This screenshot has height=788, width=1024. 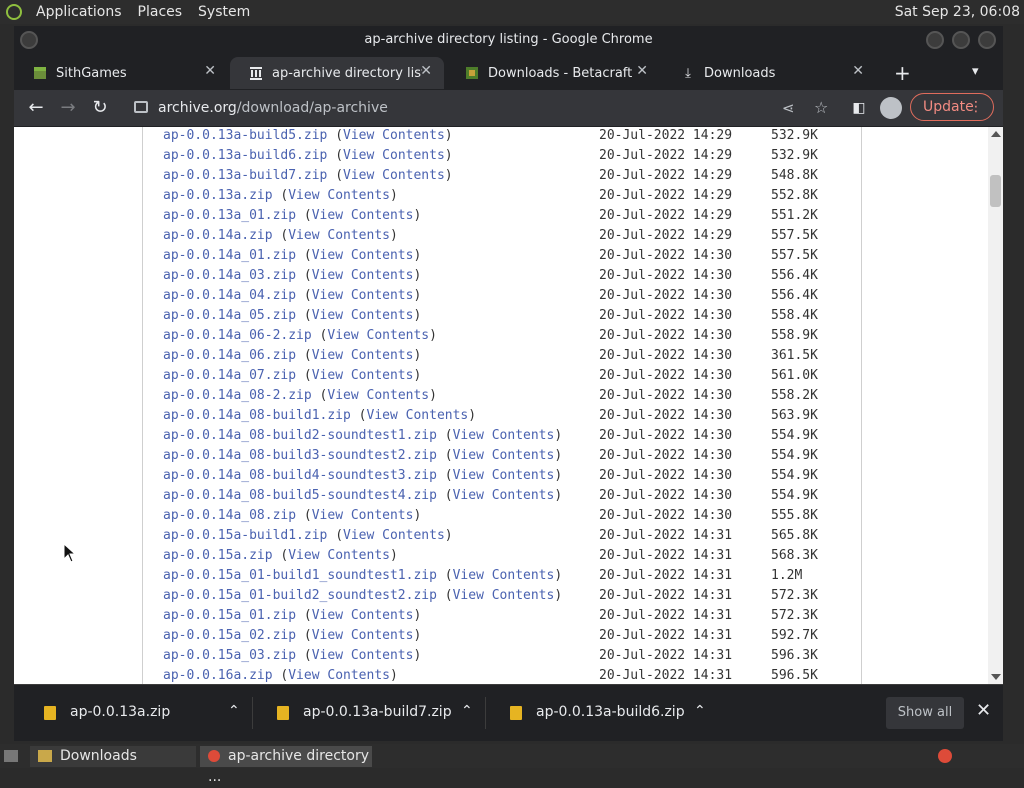 What do you see at coordinates (15, 756) in the screenshot?
I see `show-desktop-icon` at bounding box center [15, 756].